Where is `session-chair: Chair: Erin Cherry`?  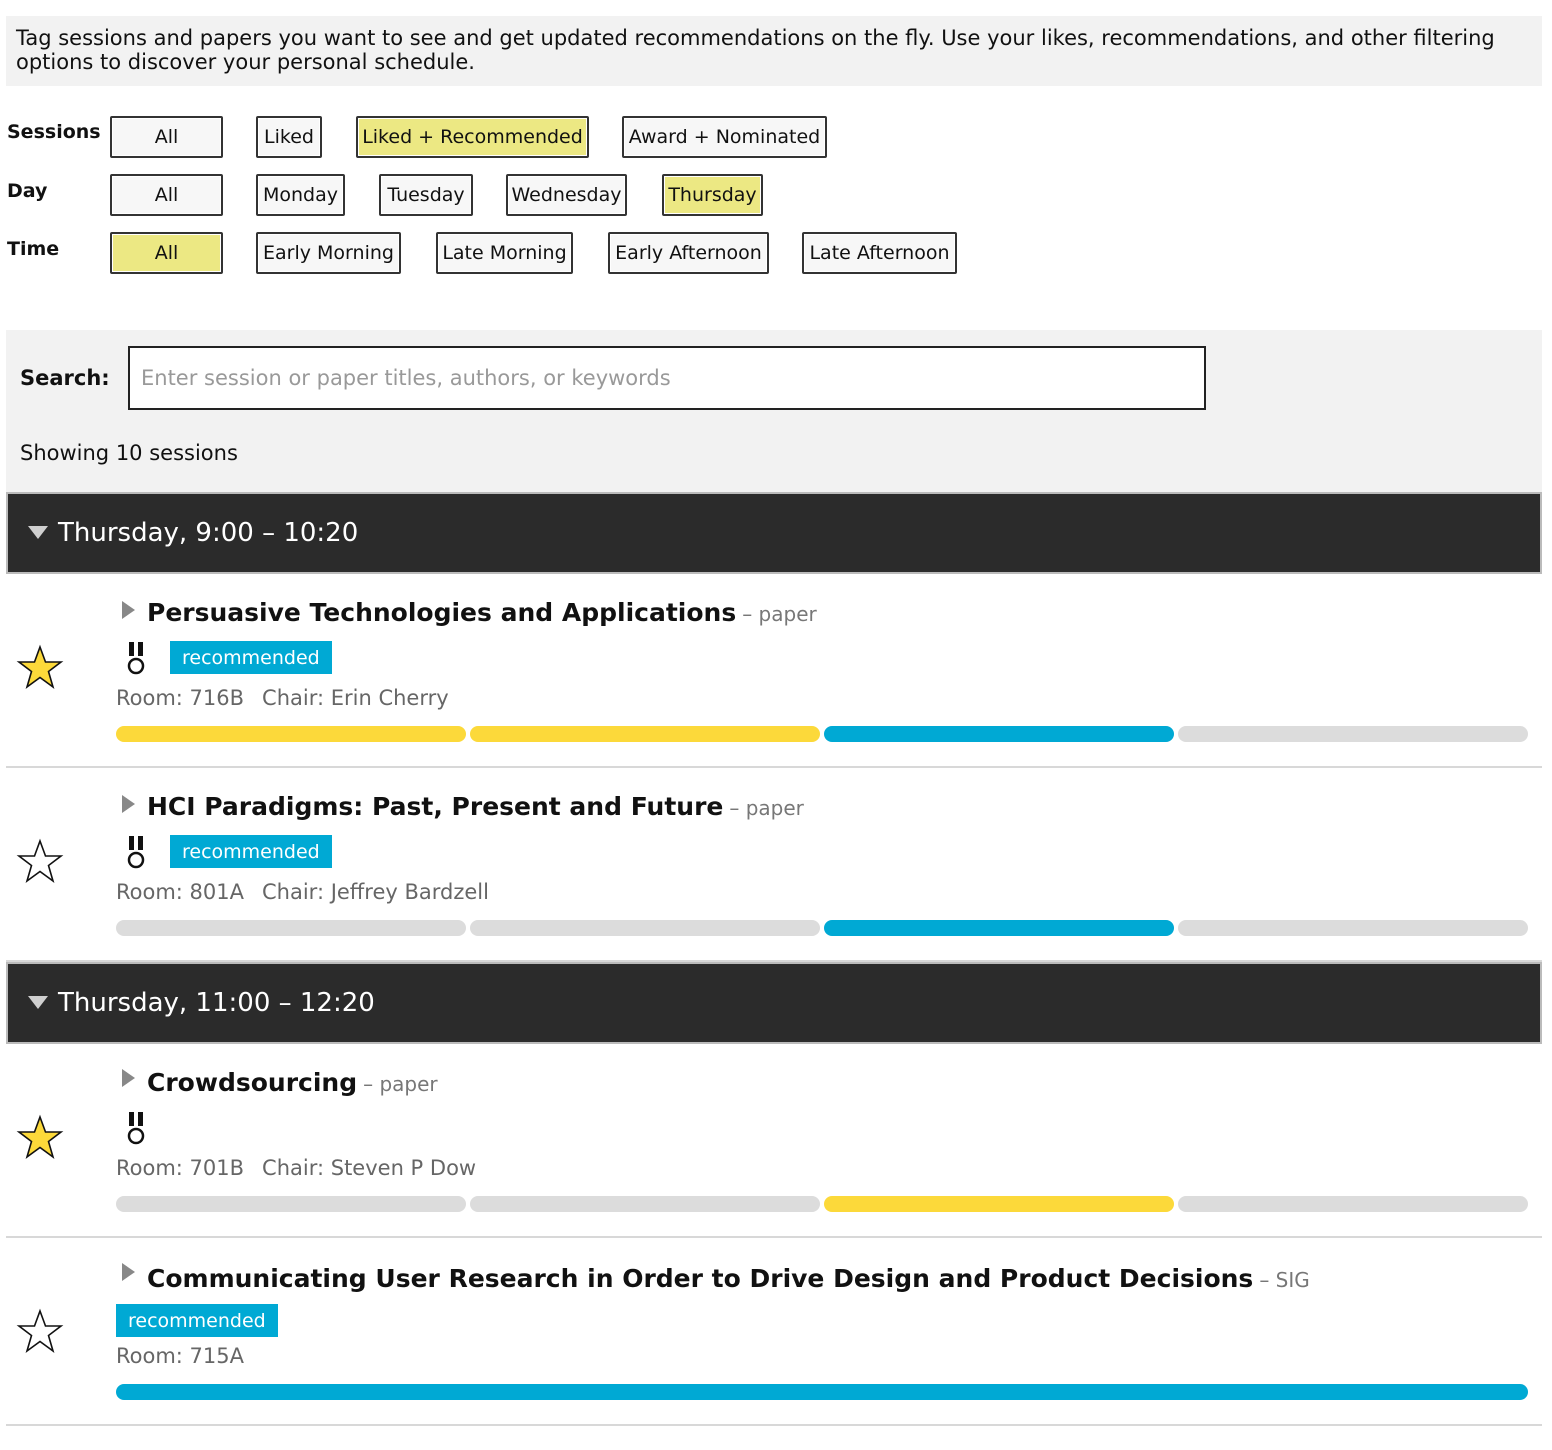
session-chair: Chair: Erin Cherry is located at coordinates (355, 698).